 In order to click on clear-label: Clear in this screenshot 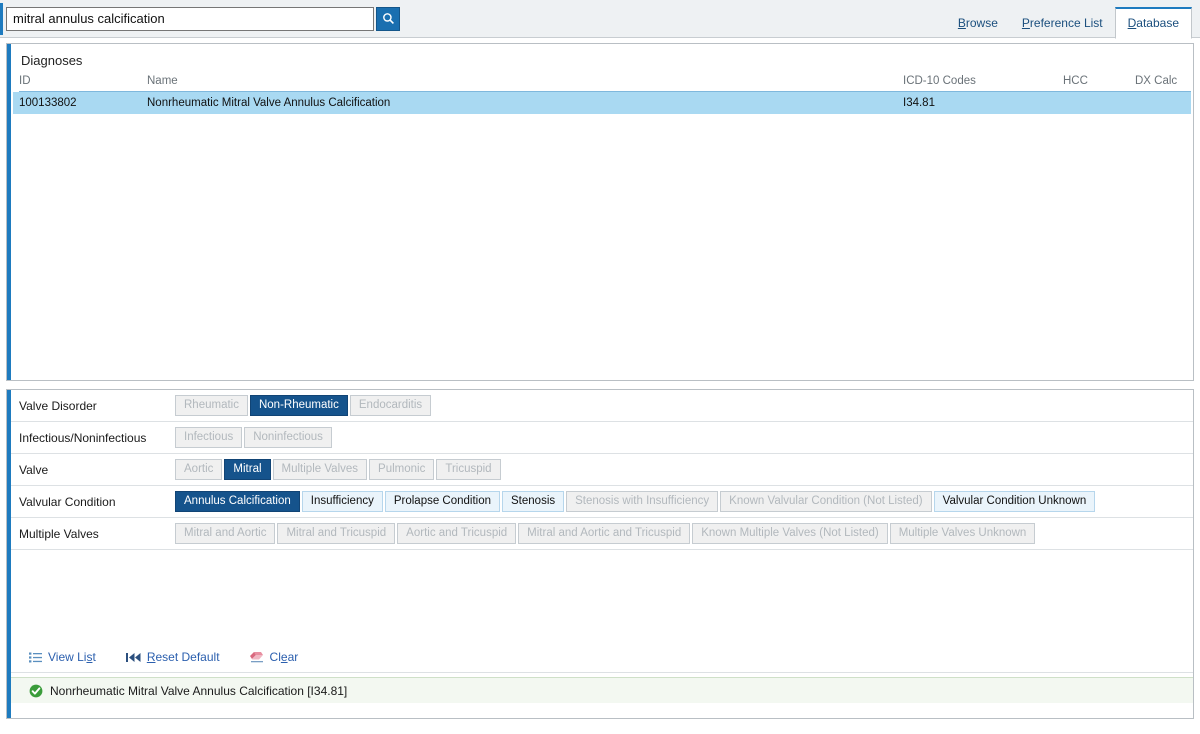, I will do `click(284, 657)`.